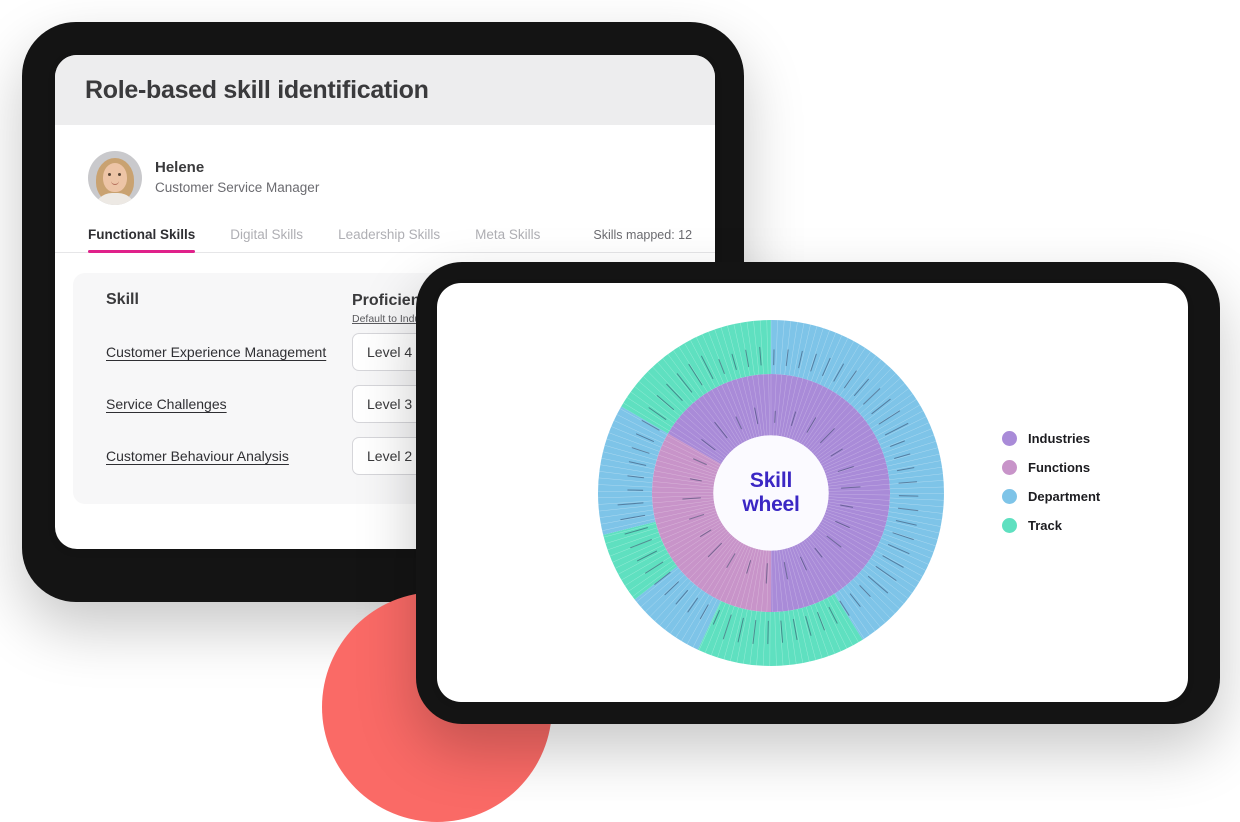  What do you see at coordinates (237, 187) in the screenshot?
I see `profile-role: Customer Service Manager` at bounding box center [237, 187].